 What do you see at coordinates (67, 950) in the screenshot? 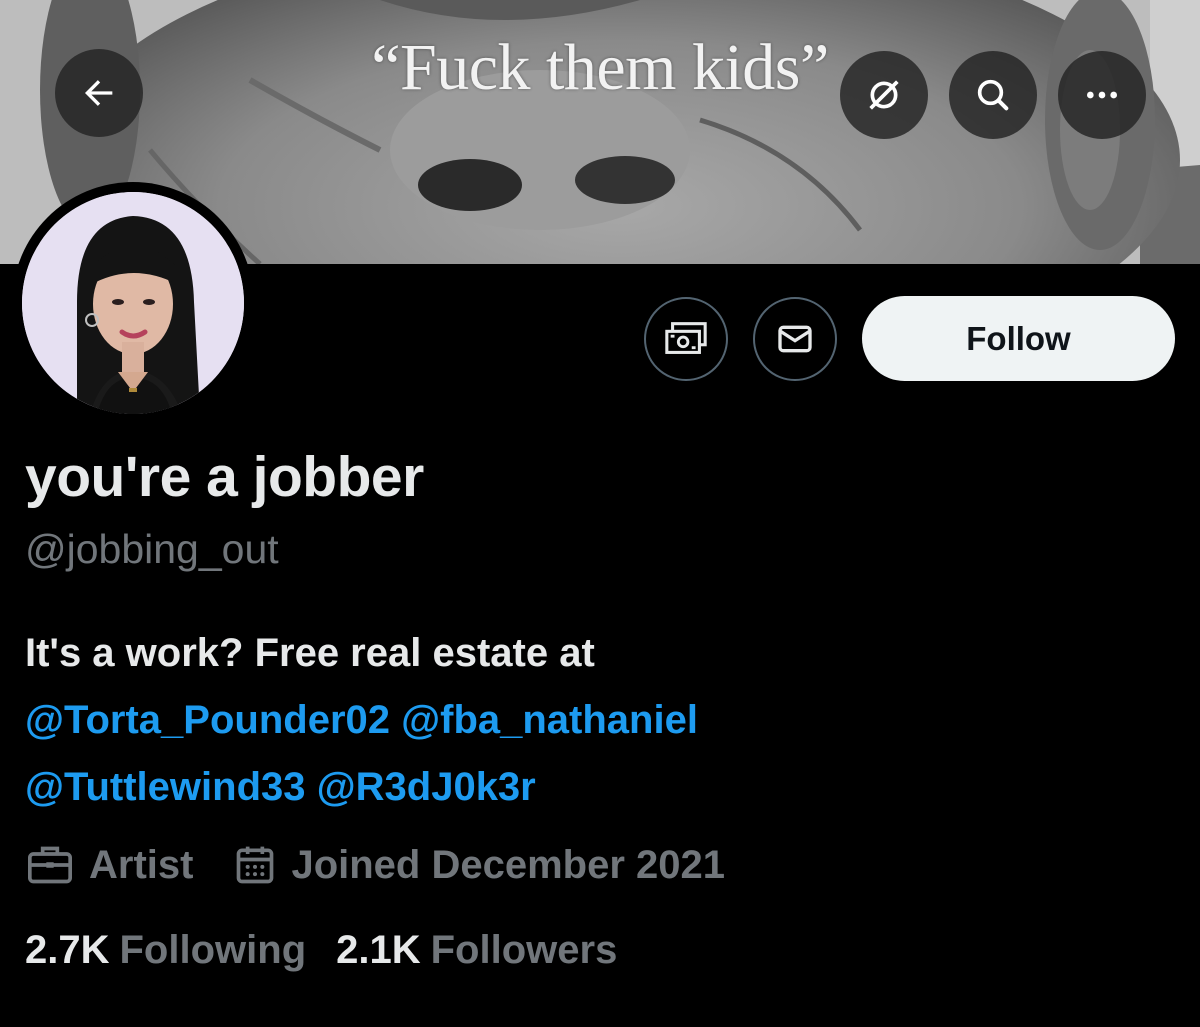
I see `following-count: 2.7K` at bounding box center [67, 950].